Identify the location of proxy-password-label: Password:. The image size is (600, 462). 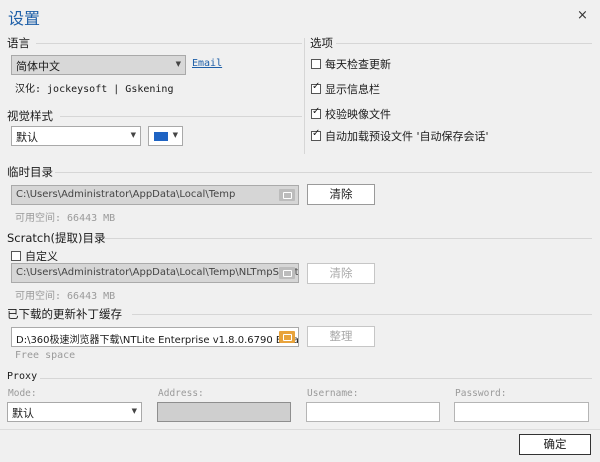
(481, 393).